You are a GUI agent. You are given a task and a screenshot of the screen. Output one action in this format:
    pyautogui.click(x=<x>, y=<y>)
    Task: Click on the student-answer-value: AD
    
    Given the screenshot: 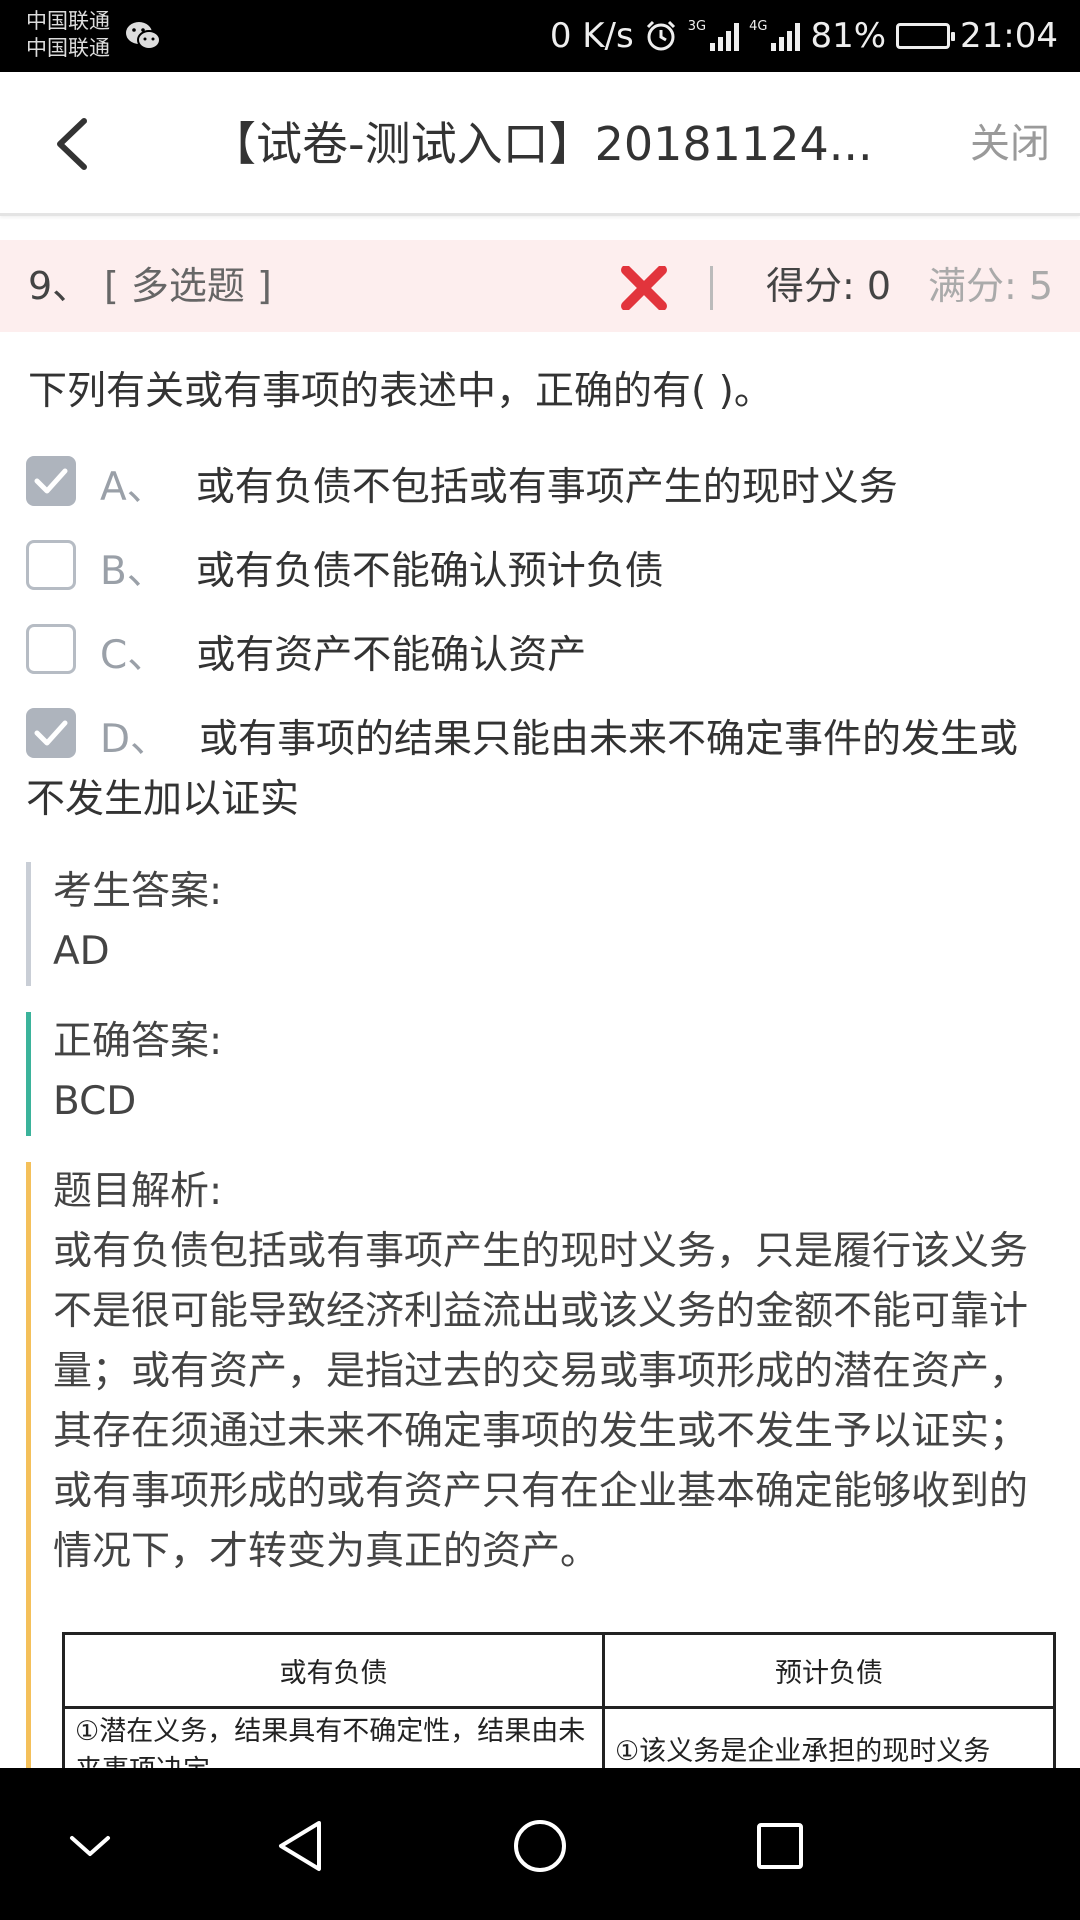 What is the action you would take?
    pyautogui.click(x=81, y=951)
    